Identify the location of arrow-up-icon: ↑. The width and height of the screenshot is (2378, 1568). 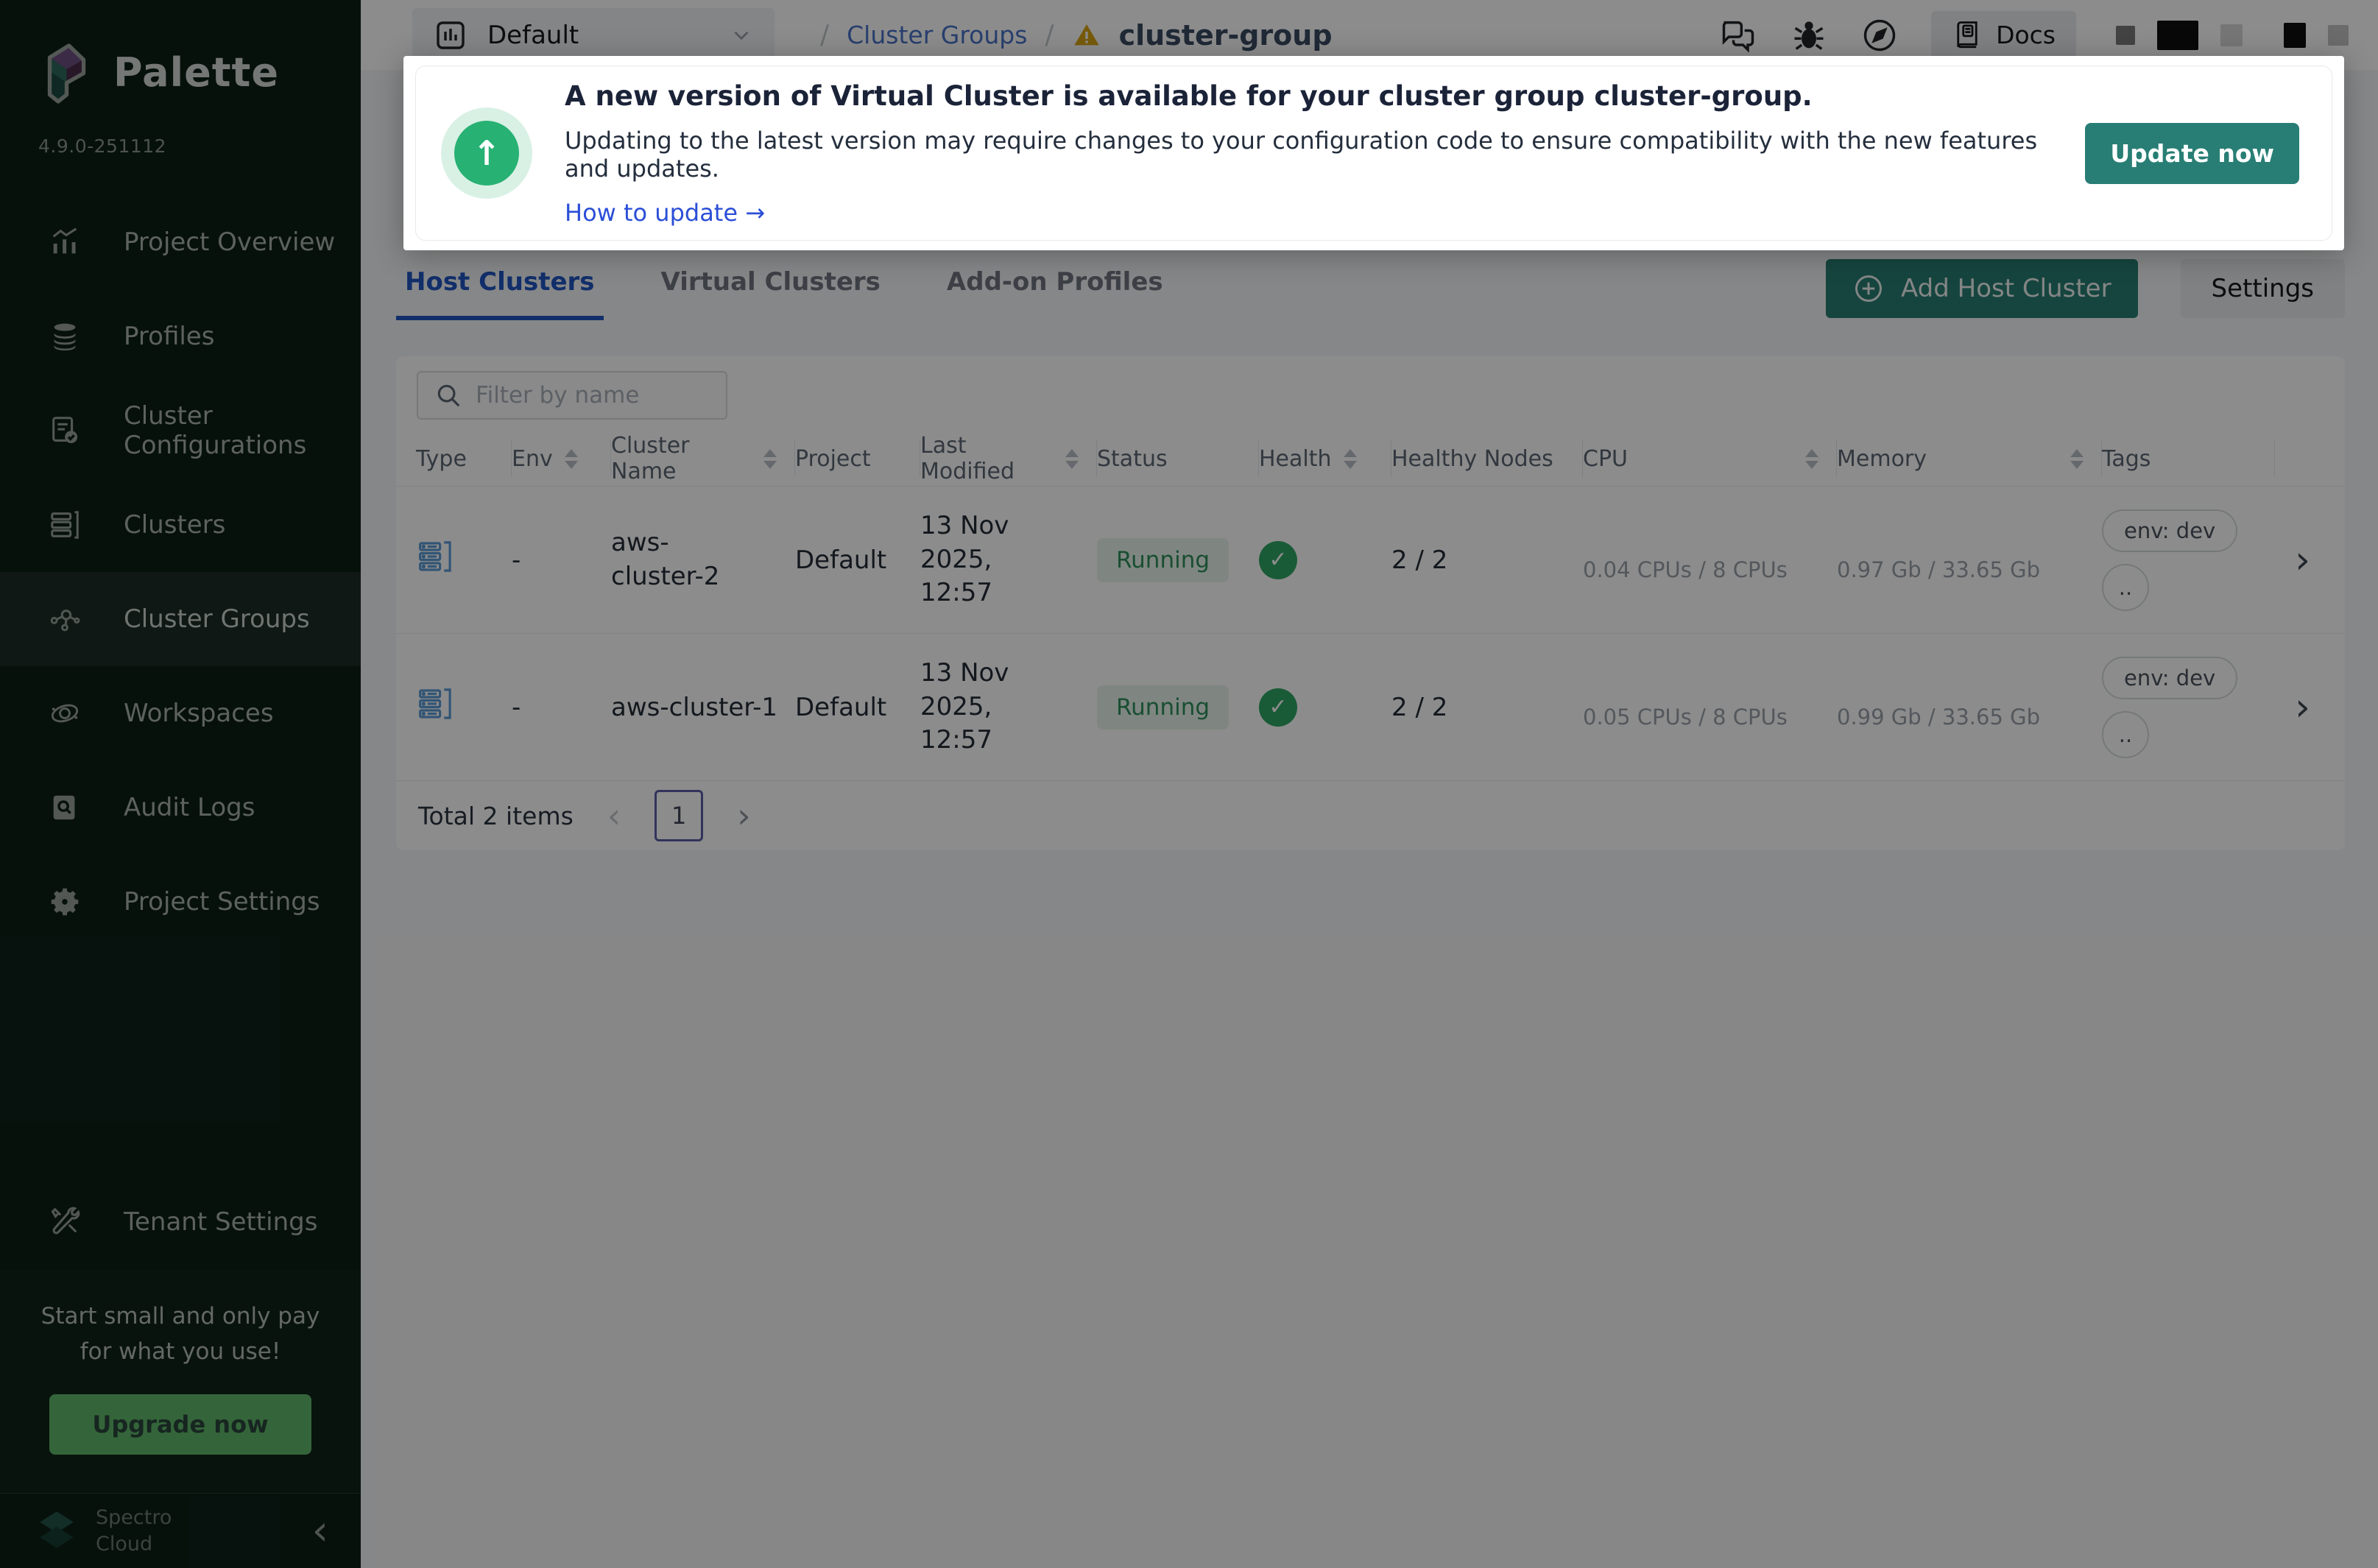
(487, 153).